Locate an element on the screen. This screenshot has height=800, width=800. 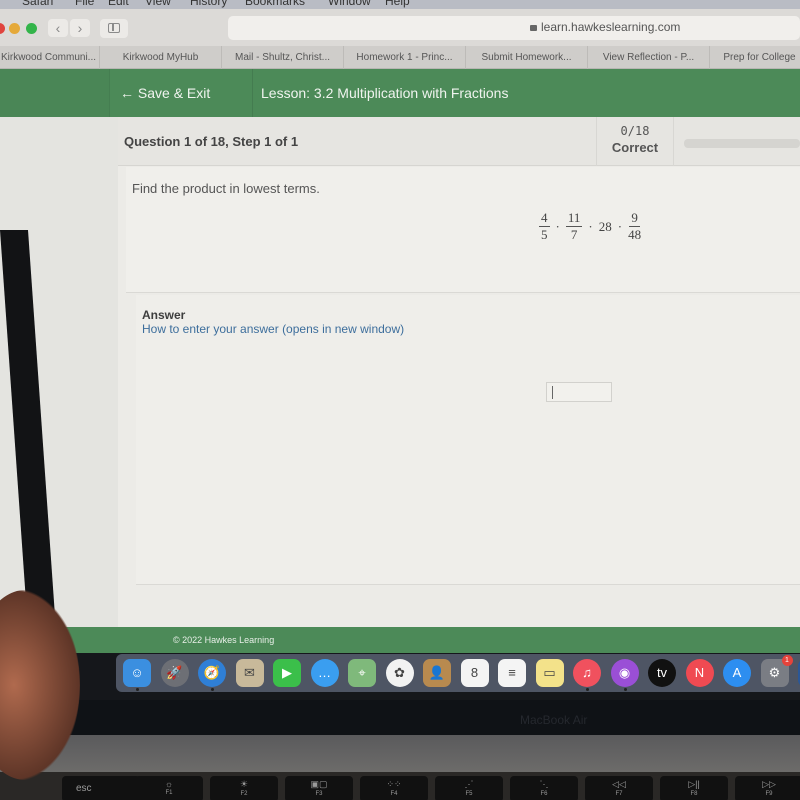
key-f2: ☀ F2 is located at coordinates (244, 788).